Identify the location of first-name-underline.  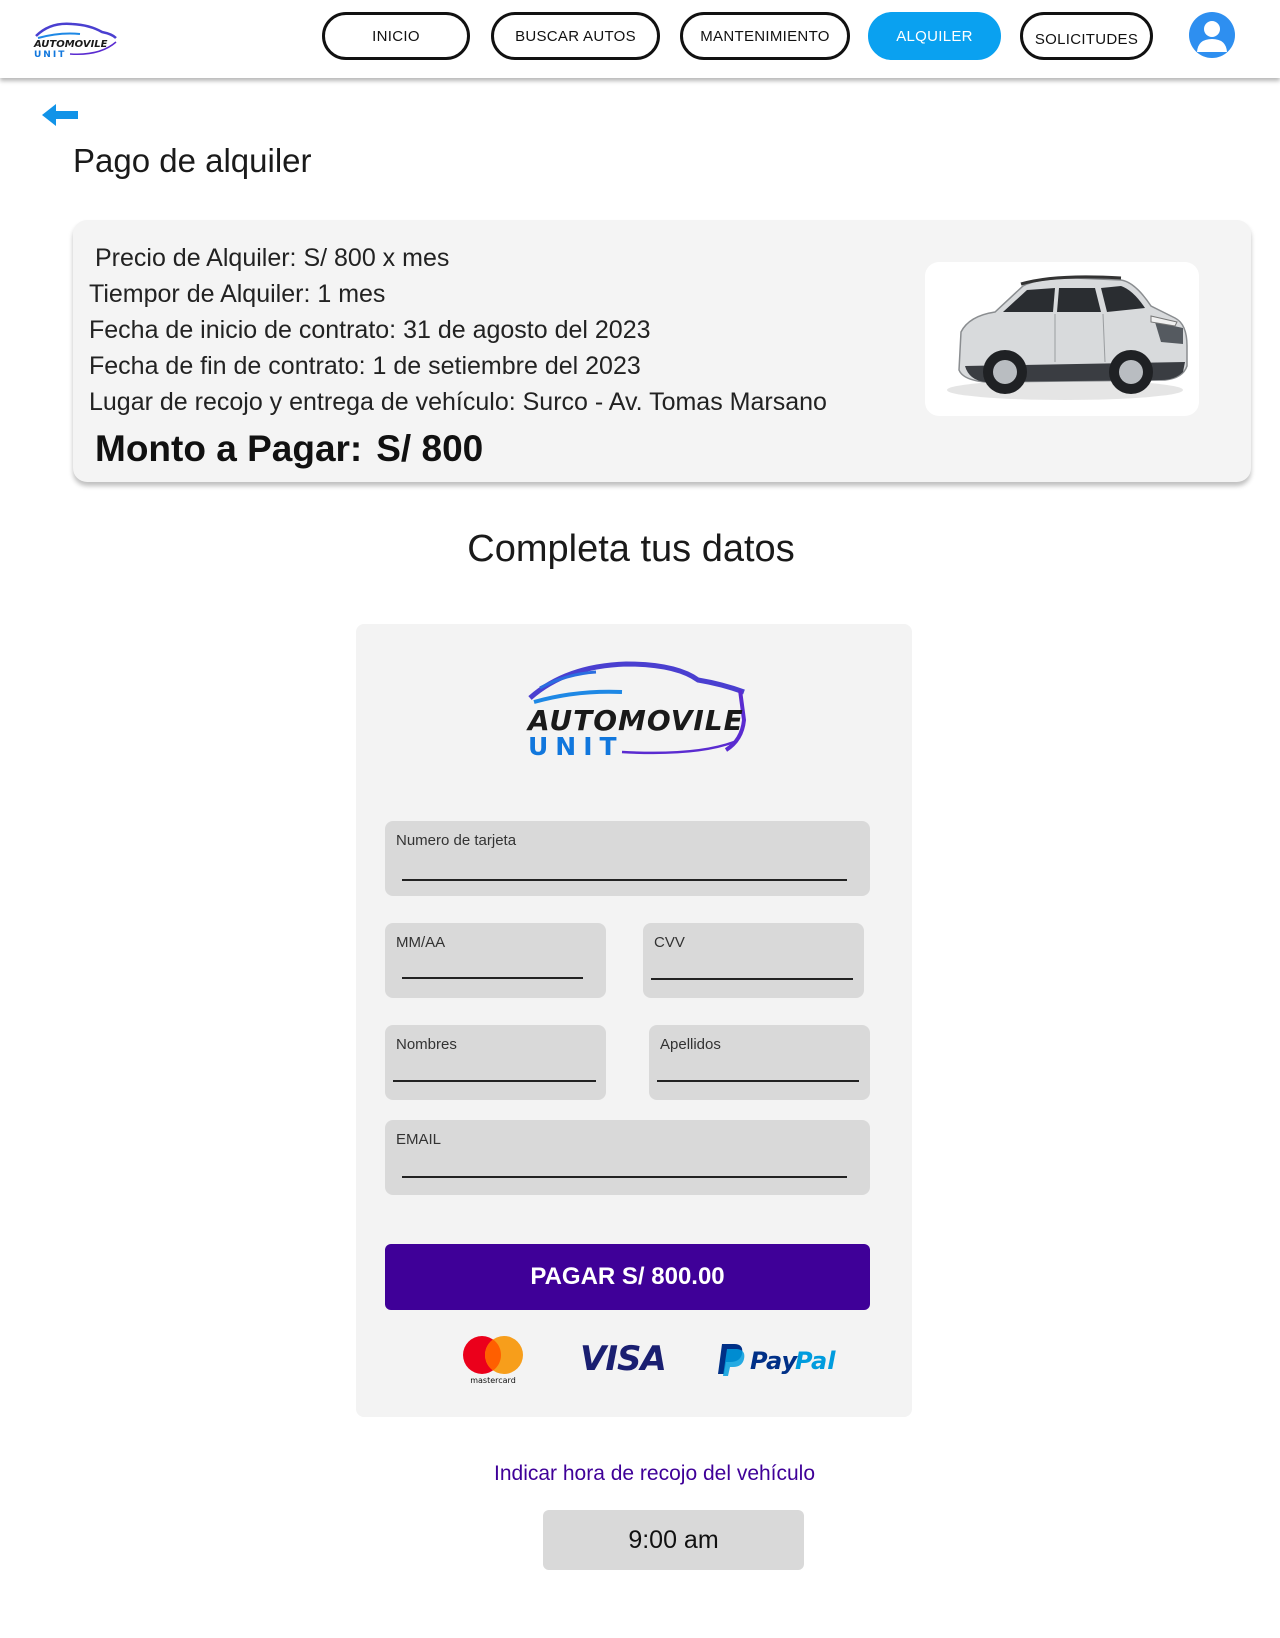
(494, 1081).